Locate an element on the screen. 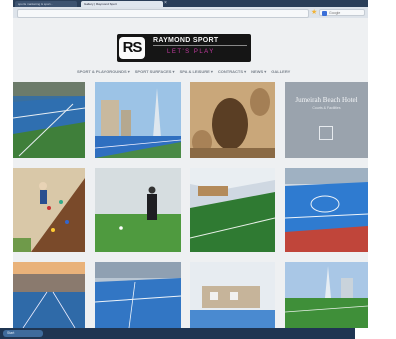 This screenshot has width=396, height=339. logo-divider is located at coordinates (200, 45).